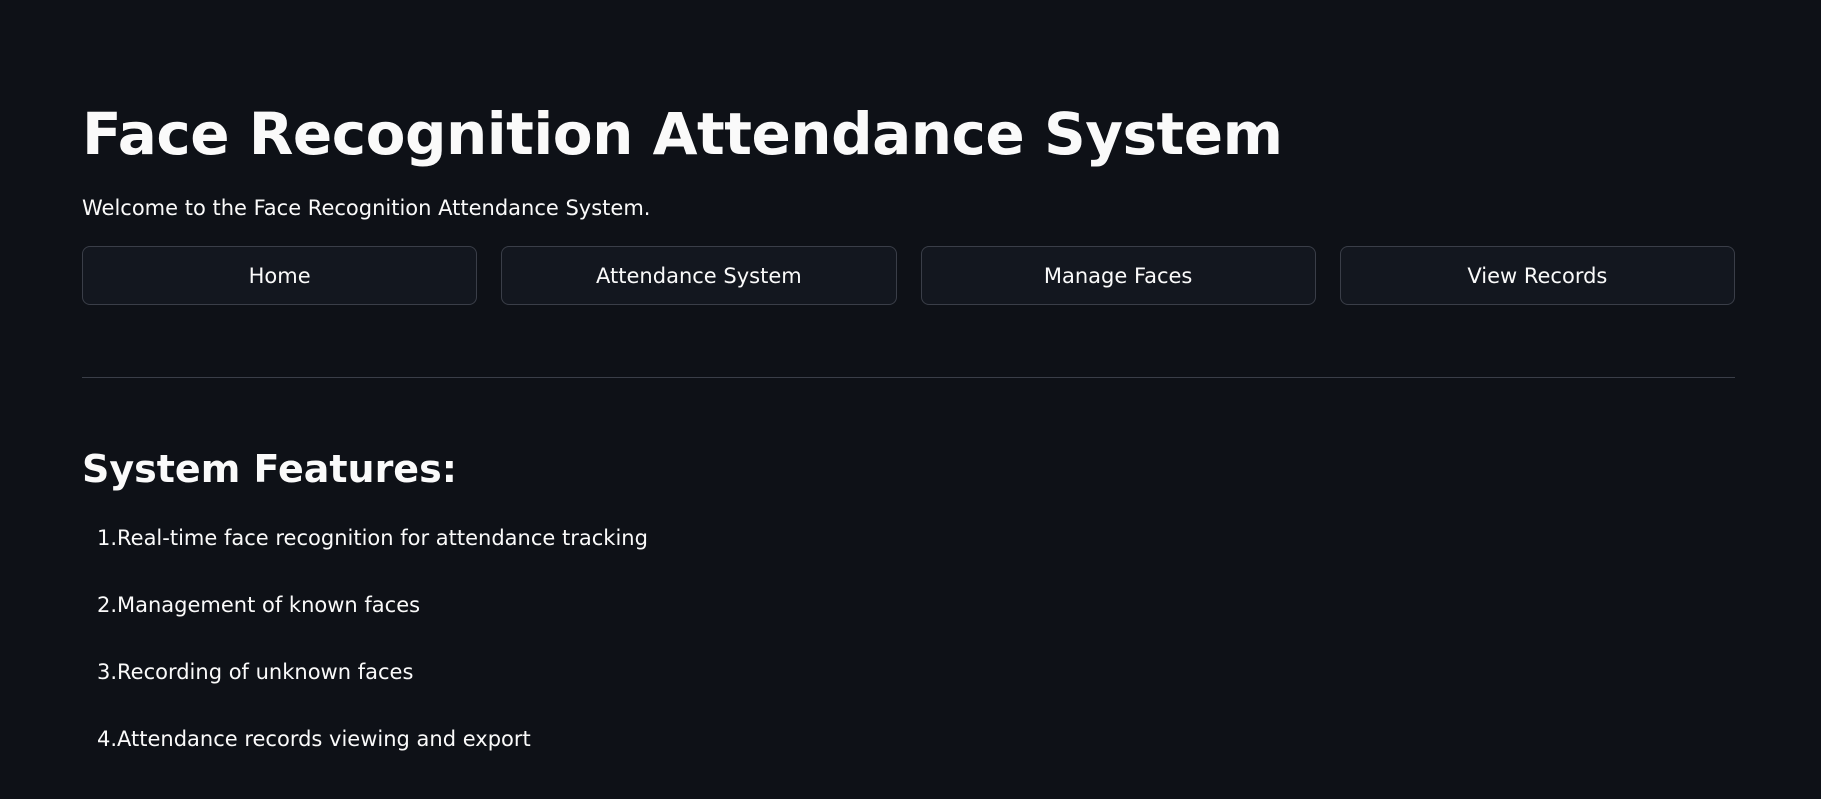  I want to click on page-title: Face Recognition Attendance System, so click(682, 134).